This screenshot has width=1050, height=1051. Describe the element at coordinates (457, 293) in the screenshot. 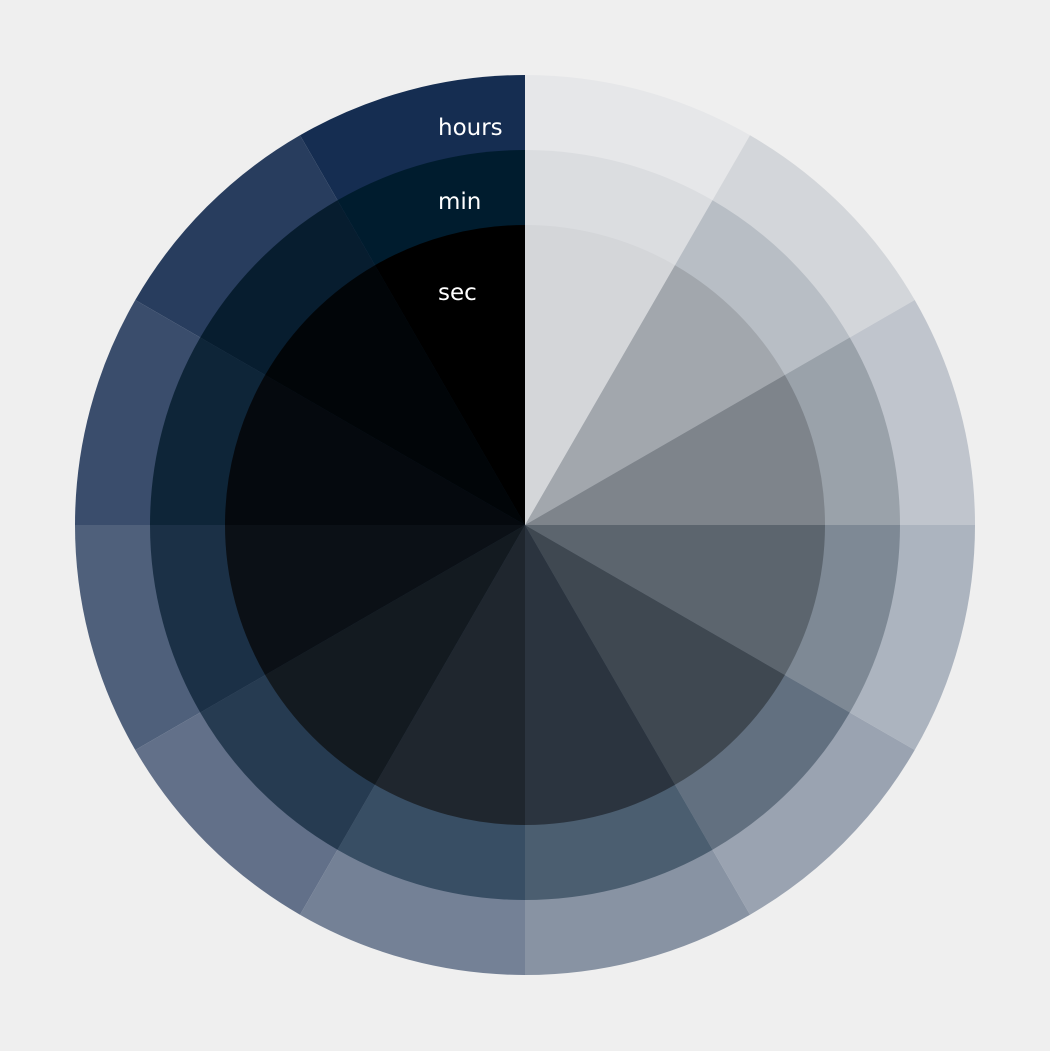

I see `seconds-label: sec` at that location.